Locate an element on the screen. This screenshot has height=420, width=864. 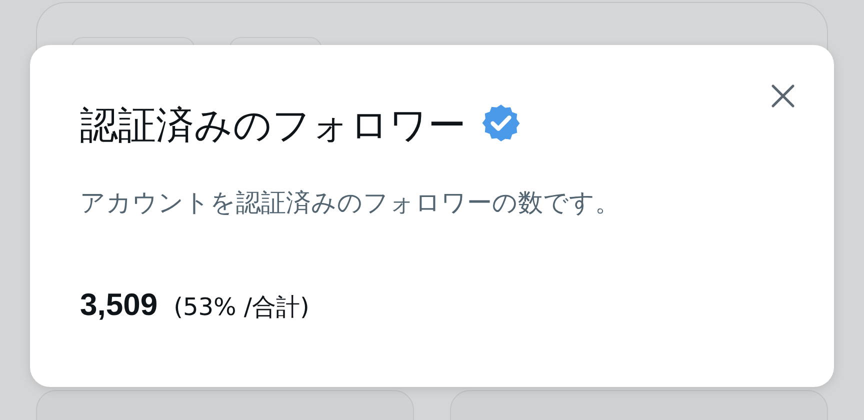
close-icon is located at coordinates (783, 96).